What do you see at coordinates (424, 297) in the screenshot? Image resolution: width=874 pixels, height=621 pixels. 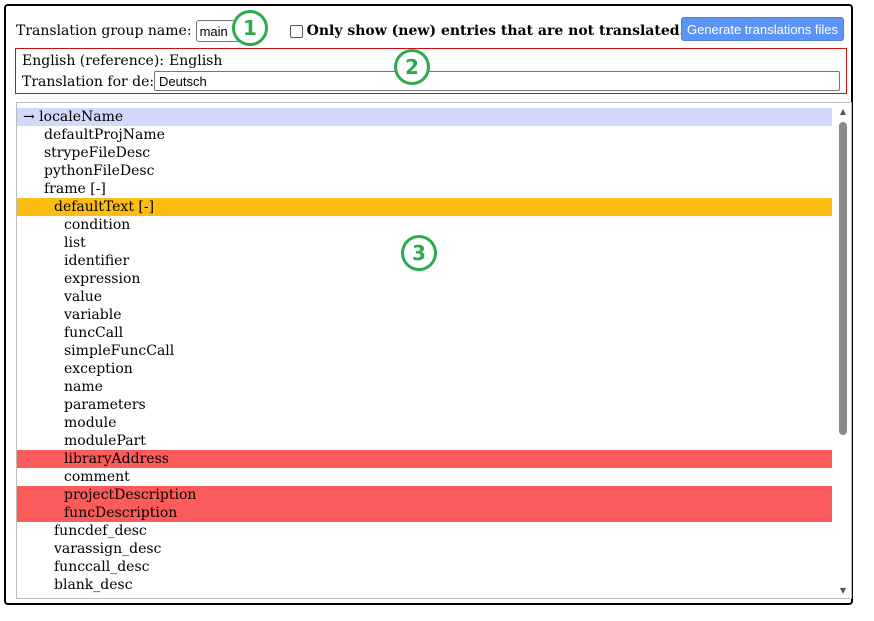 I see `tree-row: value` at bounding box center [424, 297].